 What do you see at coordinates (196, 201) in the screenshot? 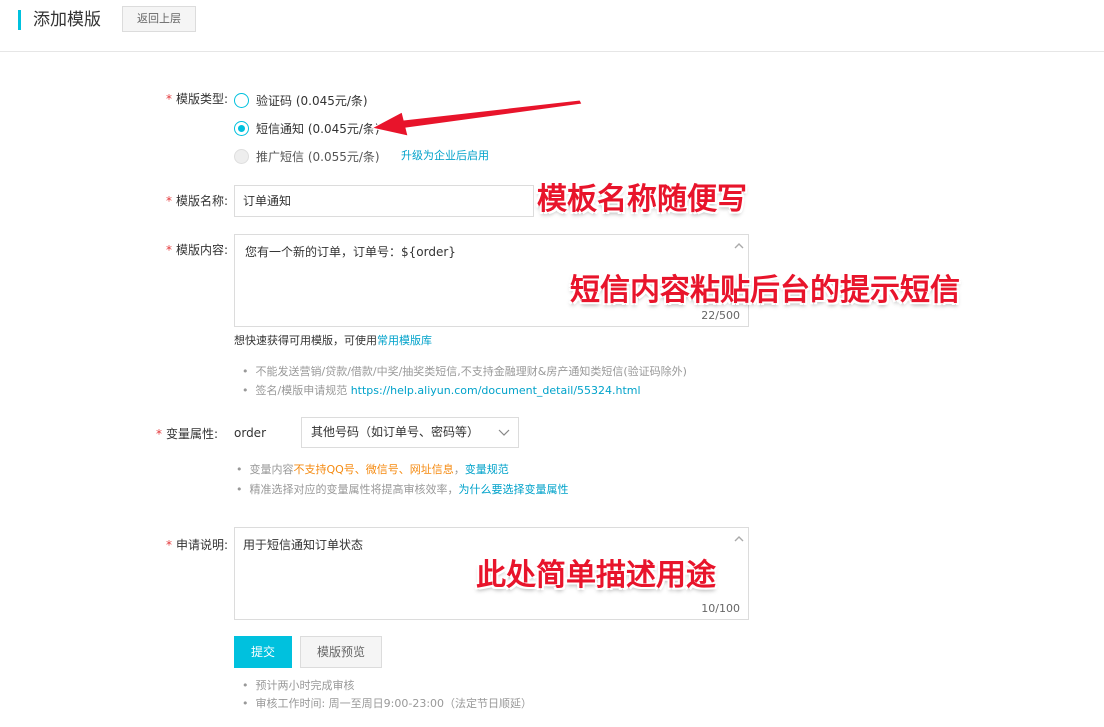
I see `name-label: * 模版名称:` at bounding box center [196, 201].